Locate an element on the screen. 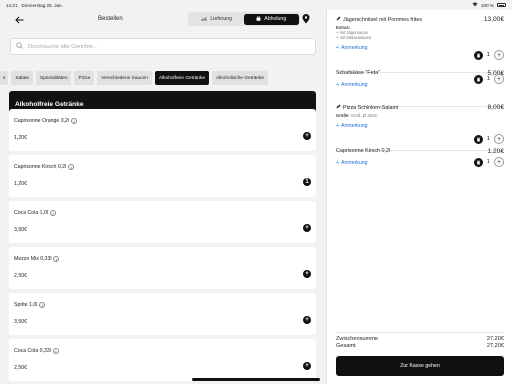  category-tab-previous: s is located at coordinates (4, 78).